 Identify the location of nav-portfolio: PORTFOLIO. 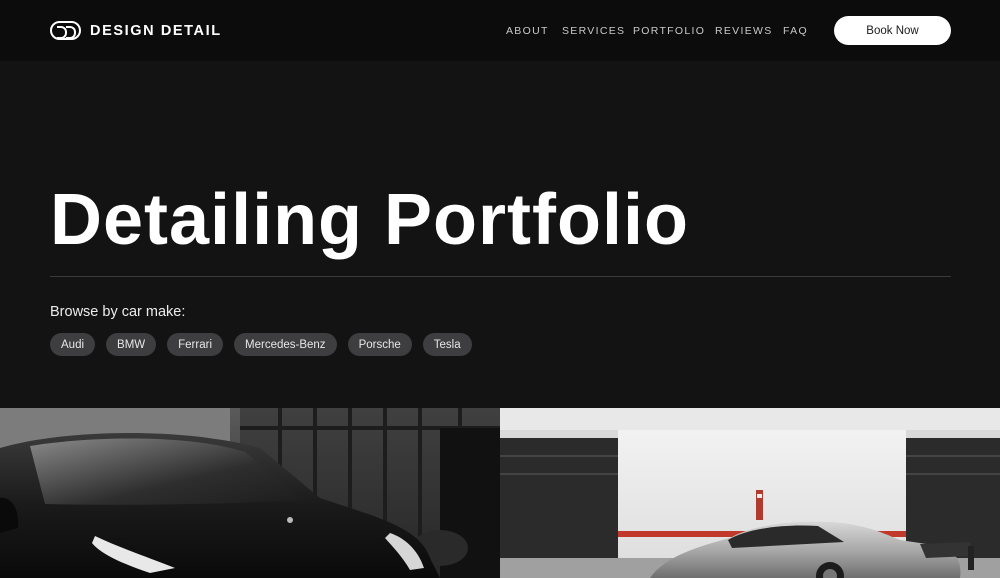
(669, 31).